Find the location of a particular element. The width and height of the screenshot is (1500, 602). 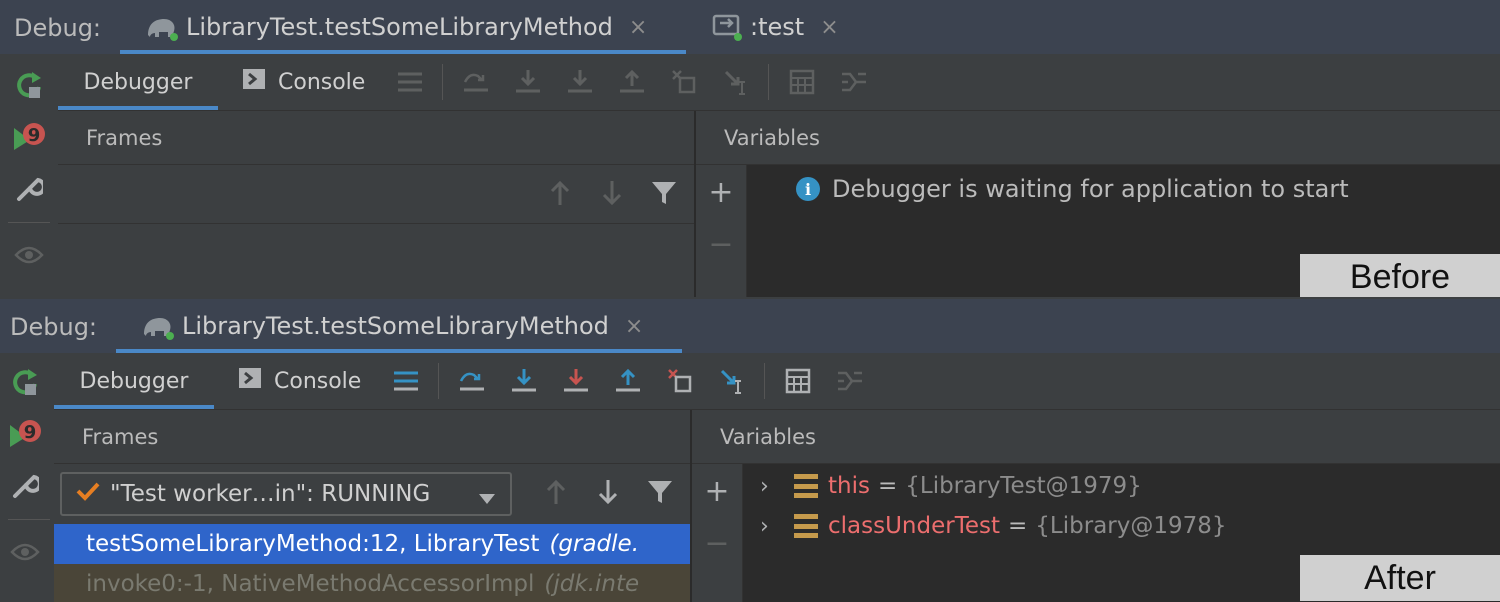

after-label: After is located at coordinates (1400, 578).